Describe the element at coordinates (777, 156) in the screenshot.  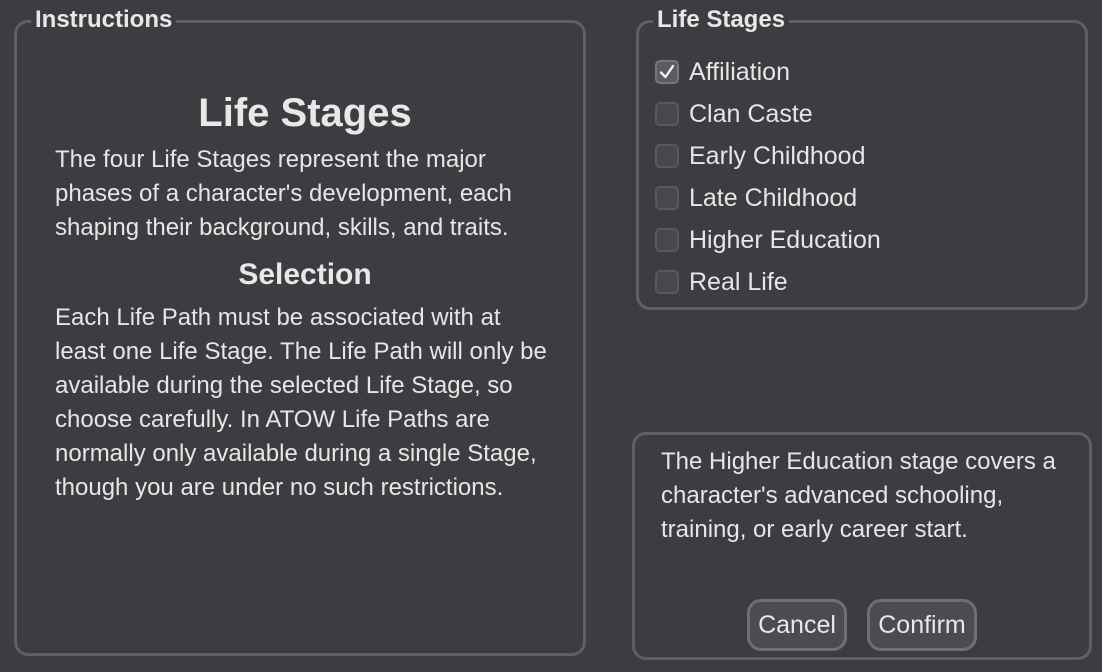
I see `stage-label: Early Childhood` at that location.